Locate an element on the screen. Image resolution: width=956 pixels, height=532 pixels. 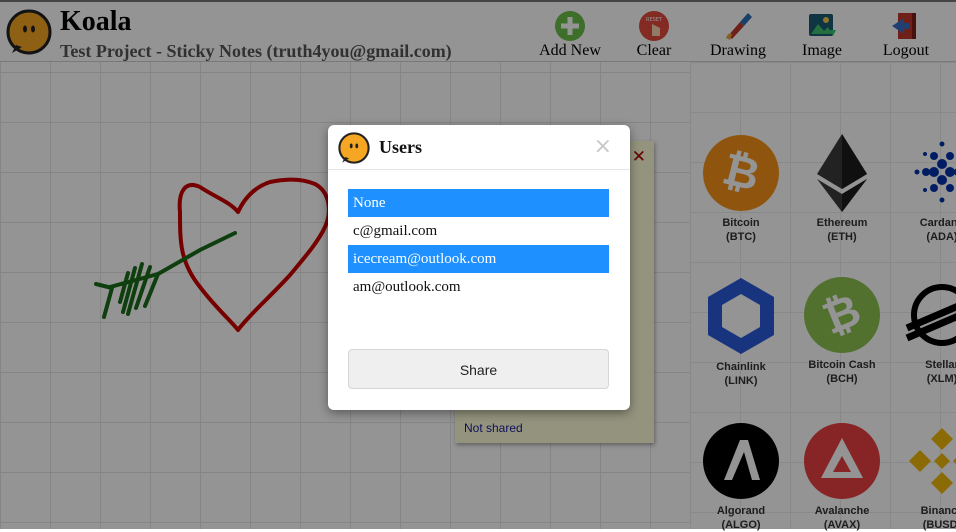
dialog-close-icon: × is located at coordinates (603, 146).